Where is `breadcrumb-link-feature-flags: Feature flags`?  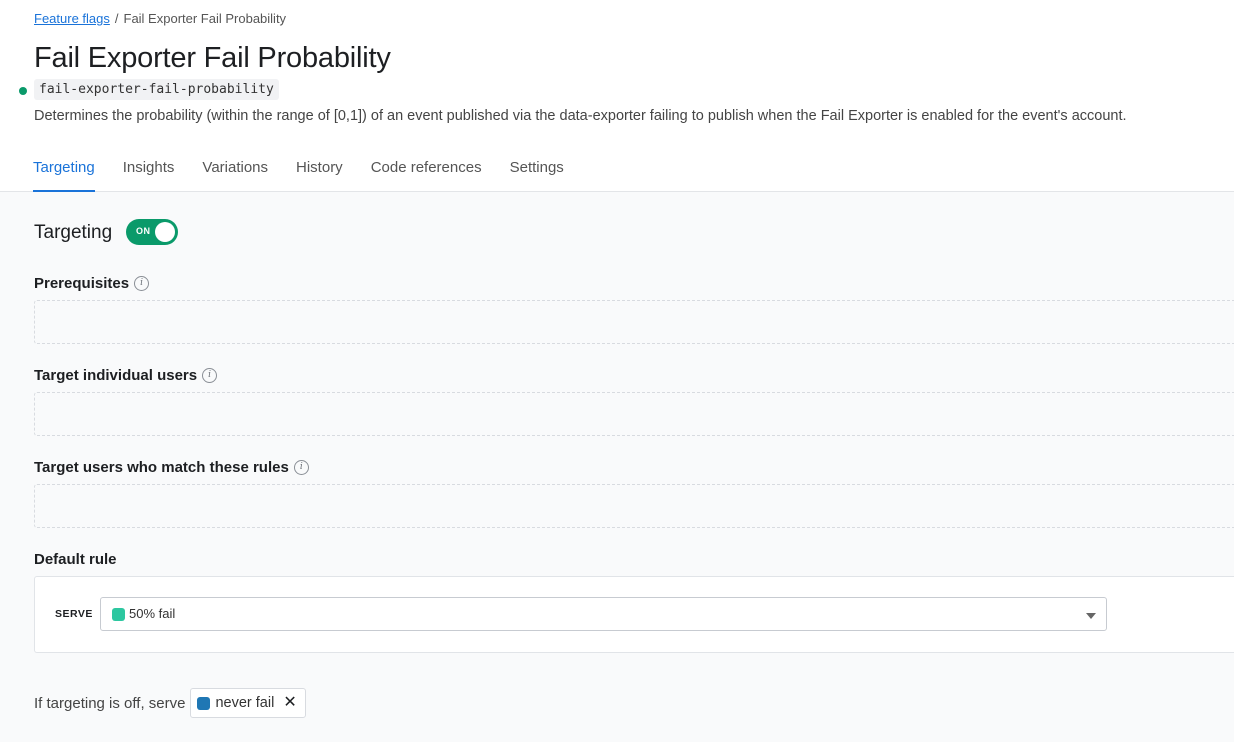 breadcrumb-link-feature-flags: Feature flags is located at coordinates (72, 18).